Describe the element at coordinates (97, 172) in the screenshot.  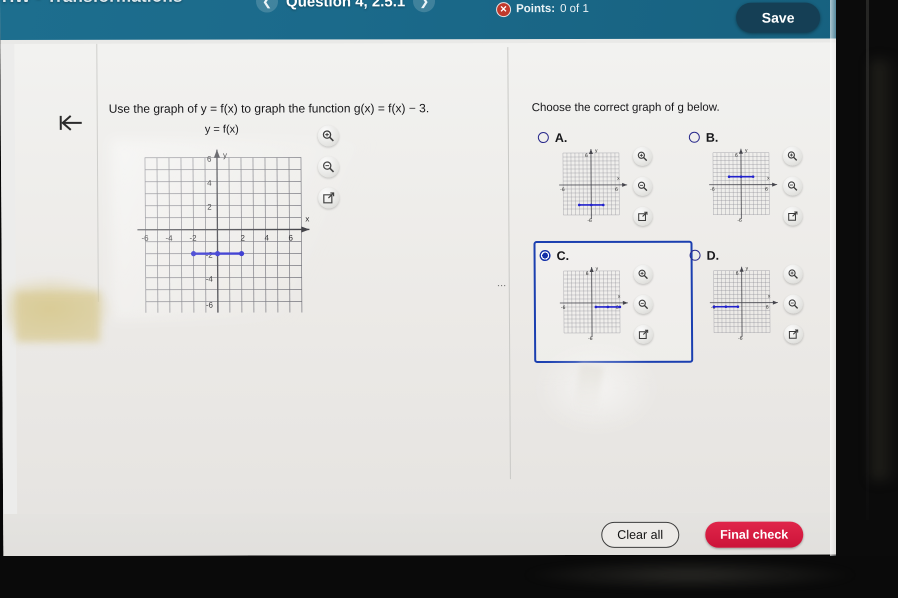
I see `left-rail-divider` at that location.